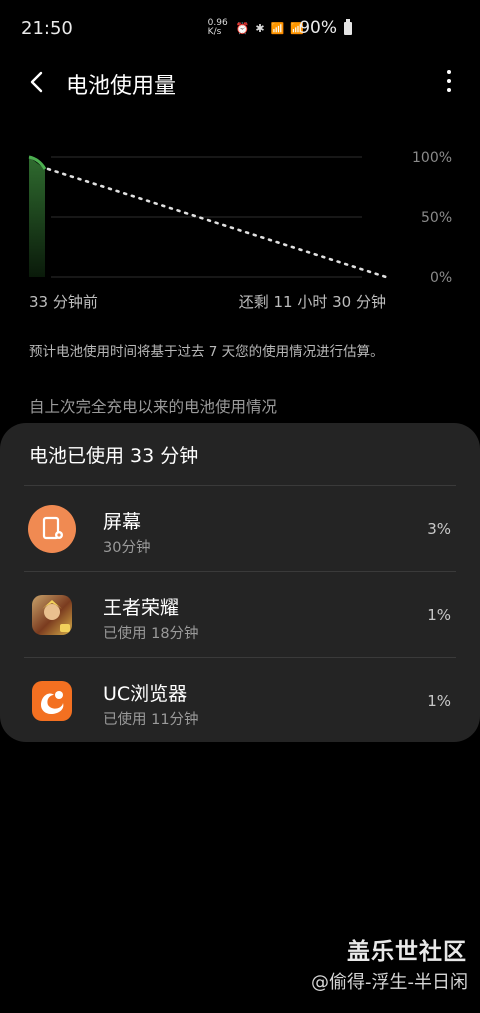 This screenshot has height=1013, width=480. Describe the element at coordinates (47, 28) in the screenshot. I see `status-time: 21:50` at that location.